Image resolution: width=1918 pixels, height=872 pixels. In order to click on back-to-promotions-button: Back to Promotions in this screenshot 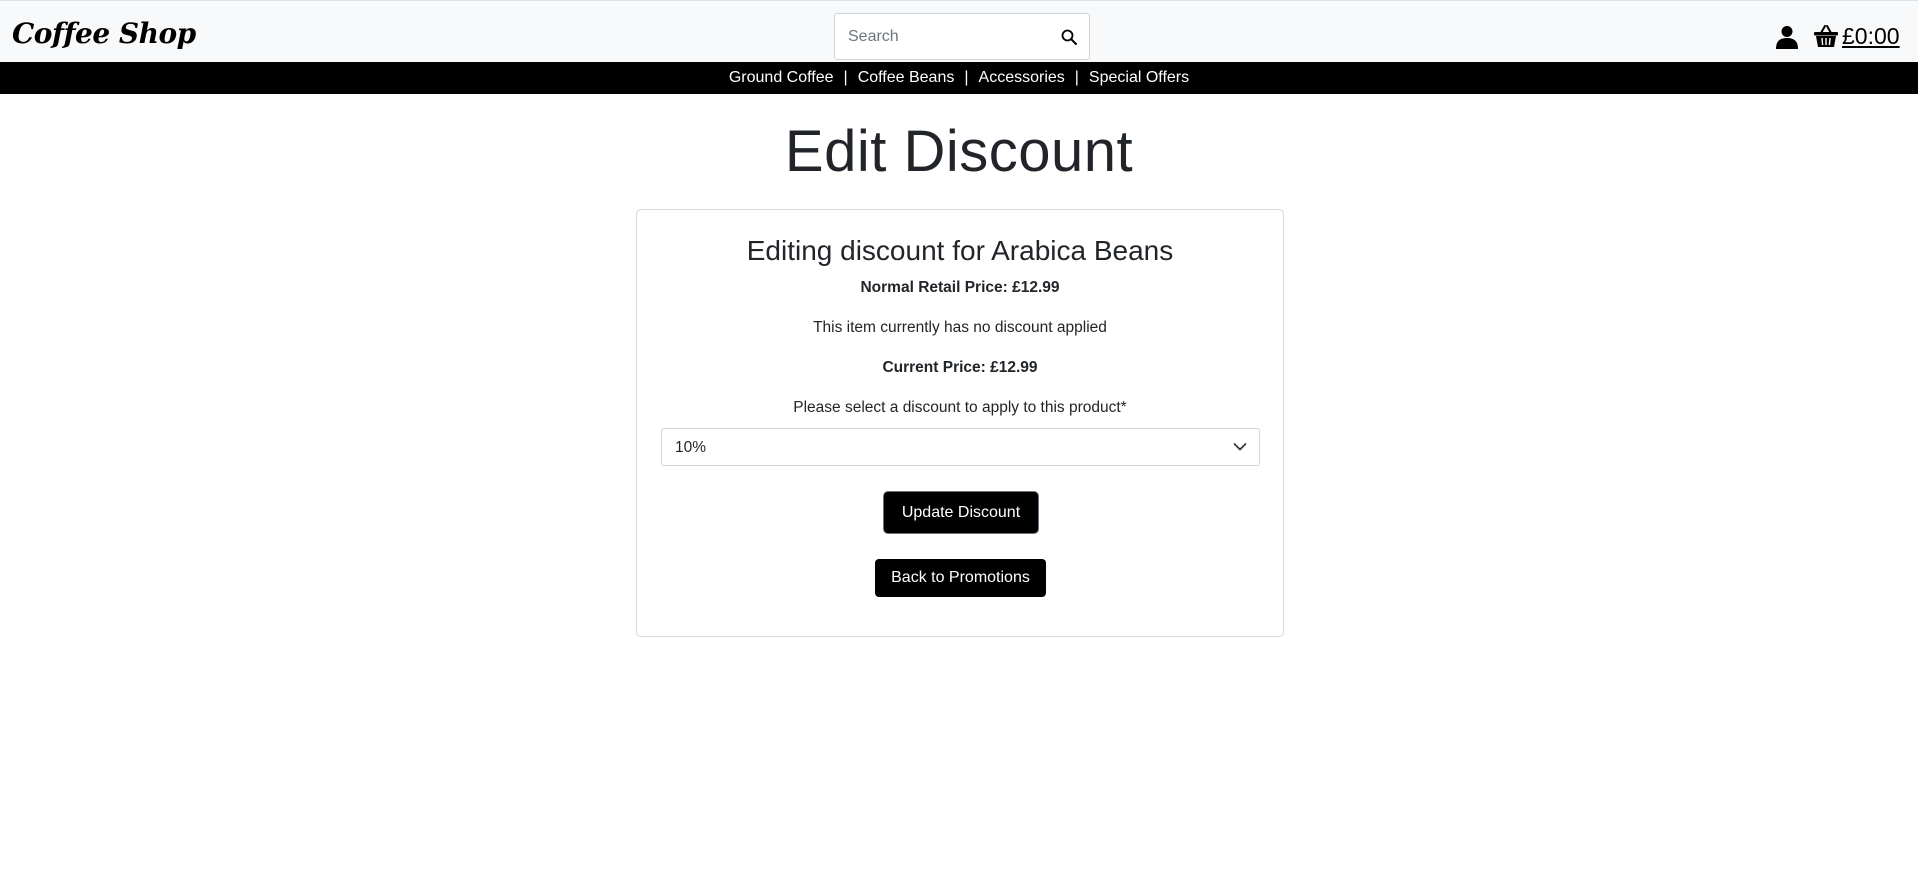, I will do `click(960, 578)`.